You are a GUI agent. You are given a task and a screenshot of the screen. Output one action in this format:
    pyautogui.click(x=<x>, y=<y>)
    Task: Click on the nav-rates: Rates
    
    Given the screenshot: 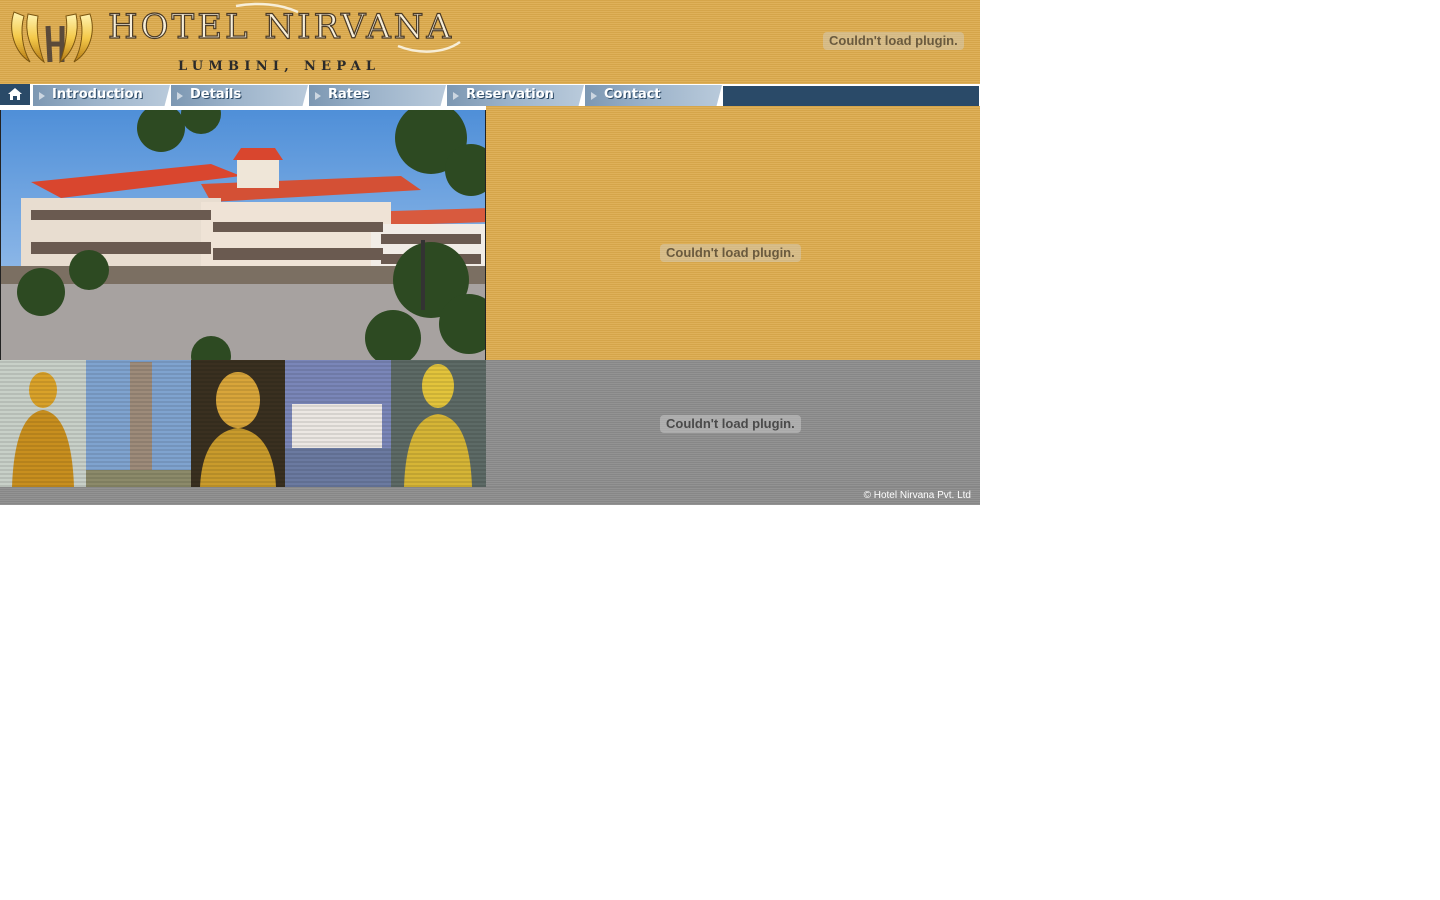 What is the action you would take?
    pyautogui.click(x=377, y=95)
    